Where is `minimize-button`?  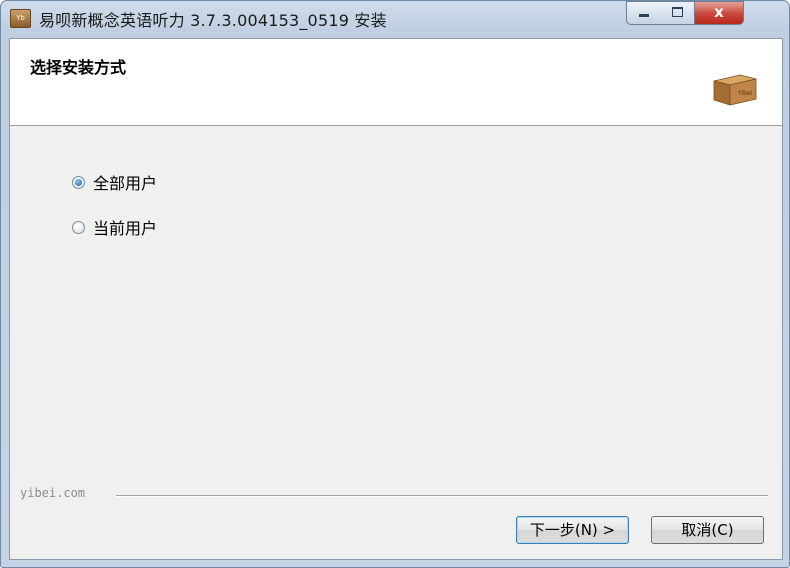 minimize-button is located at coordinates (644, 13).